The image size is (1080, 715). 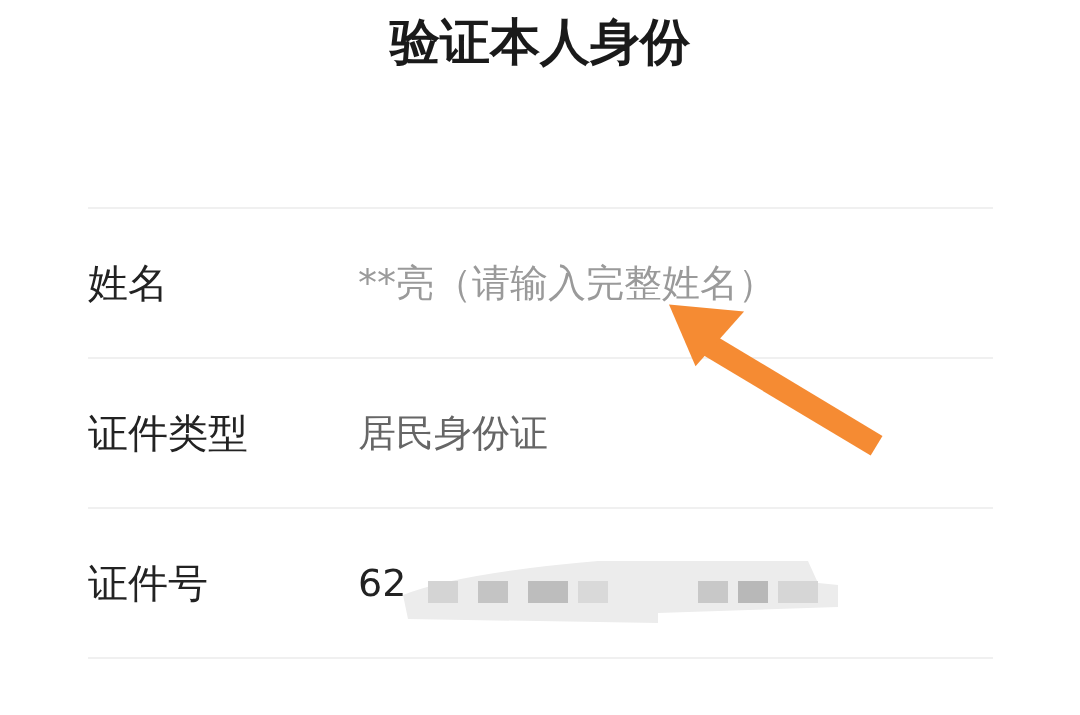 I want to click on name-field: **亮（请输入完整姓名）, so click(x=638, y=283).